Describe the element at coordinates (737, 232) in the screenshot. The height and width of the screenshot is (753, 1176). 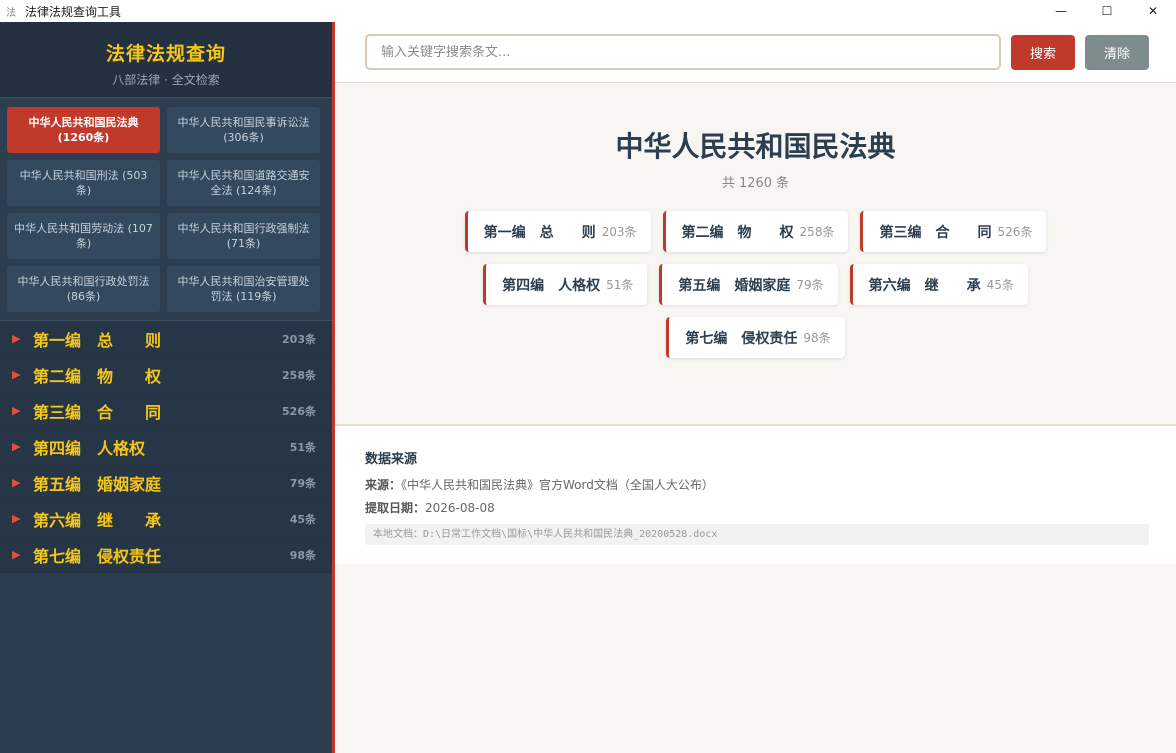
I see `part-name: 第二编 物 权` at that location.